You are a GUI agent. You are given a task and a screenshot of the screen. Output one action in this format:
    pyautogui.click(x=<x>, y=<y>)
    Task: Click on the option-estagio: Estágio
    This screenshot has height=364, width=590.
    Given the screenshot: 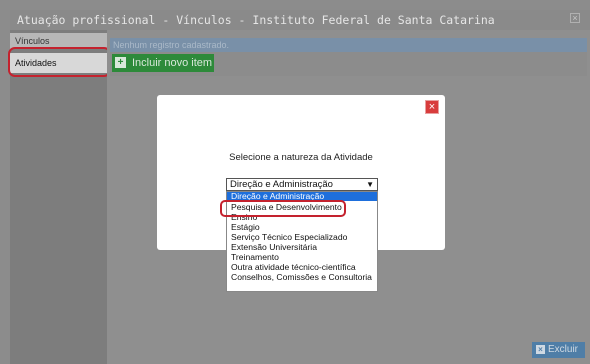 What is the action you would take?
    pyautogui.click(x=302, y=227)
    